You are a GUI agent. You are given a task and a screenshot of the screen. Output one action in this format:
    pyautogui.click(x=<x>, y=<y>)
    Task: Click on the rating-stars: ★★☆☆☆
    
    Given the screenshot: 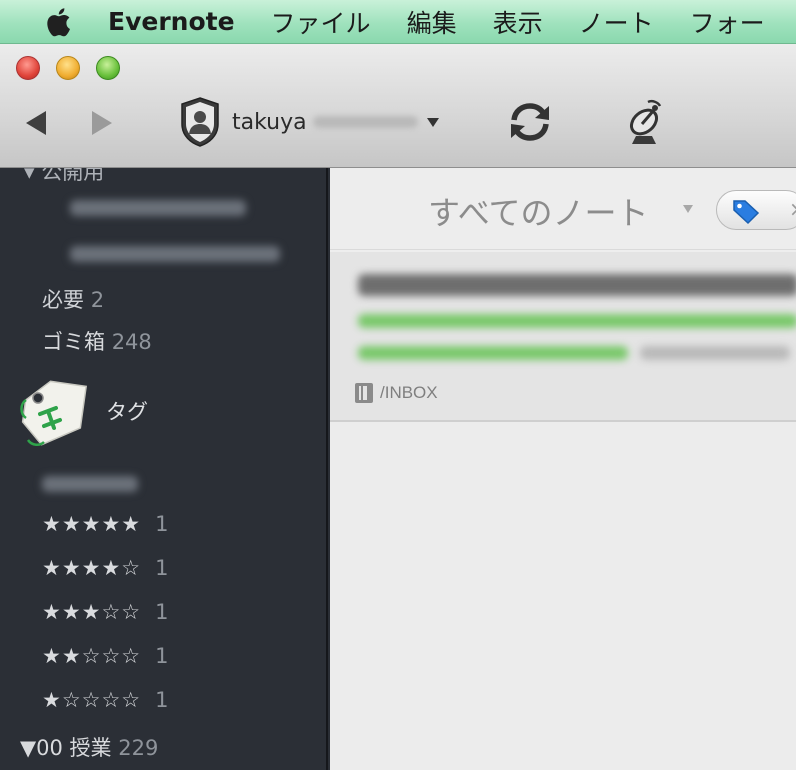 What is the action you would take?
    pyautogui.click(x=92, y=656)
    